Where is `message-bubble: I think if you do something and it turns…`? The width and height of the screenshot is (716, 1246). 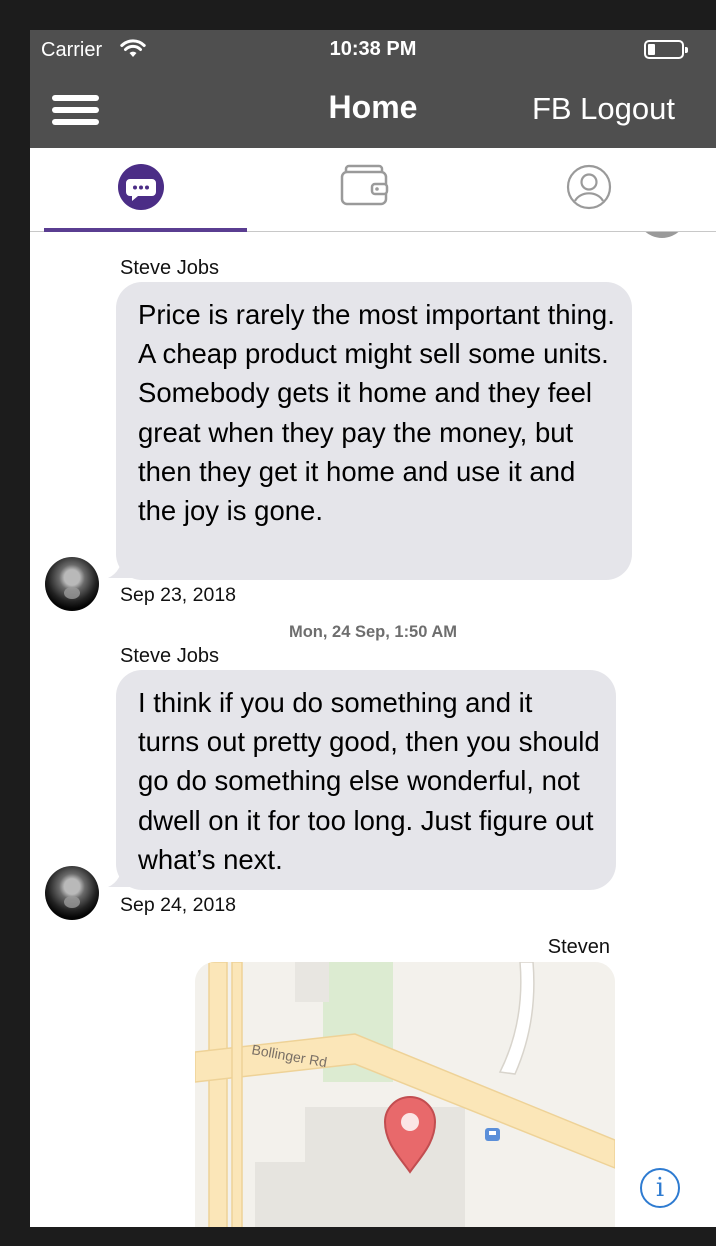
message-bubble: I think if you do something and it turns… is located at coordinates (366, 780).